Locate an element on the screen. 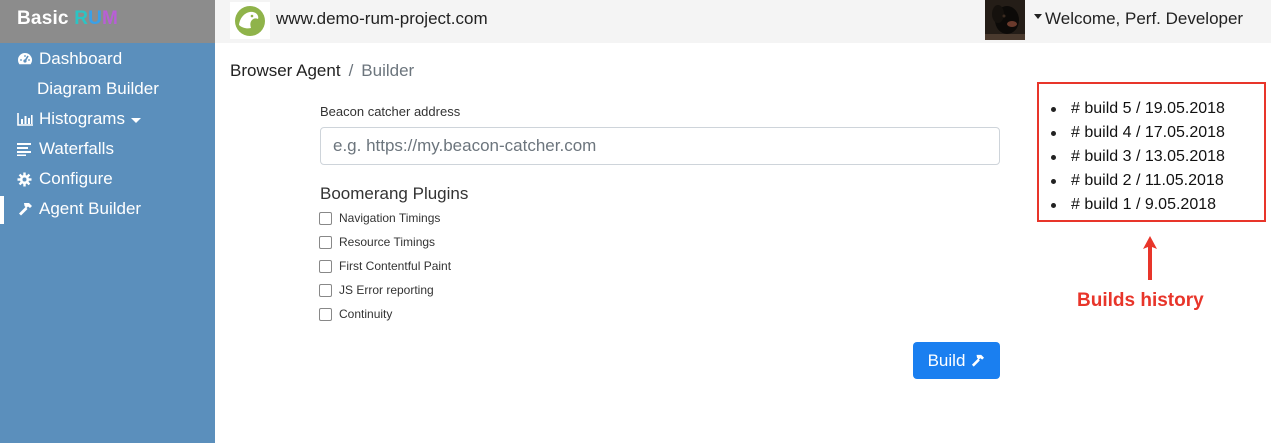  sidebar-item-label: Waterfalls is located at coordinates (76, 148).